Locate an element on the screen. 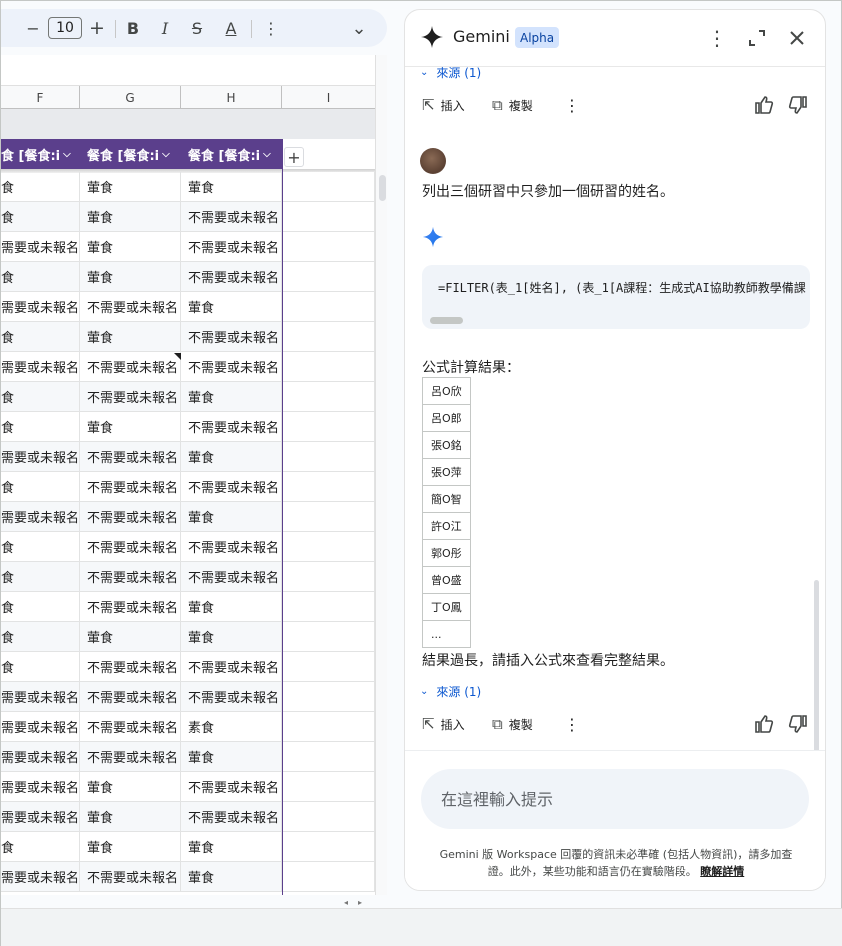 The height and width of the screenshot is (946, 842). table-header-f: 食 [餐食:i ⌵ is located at coordinates (40, 154).